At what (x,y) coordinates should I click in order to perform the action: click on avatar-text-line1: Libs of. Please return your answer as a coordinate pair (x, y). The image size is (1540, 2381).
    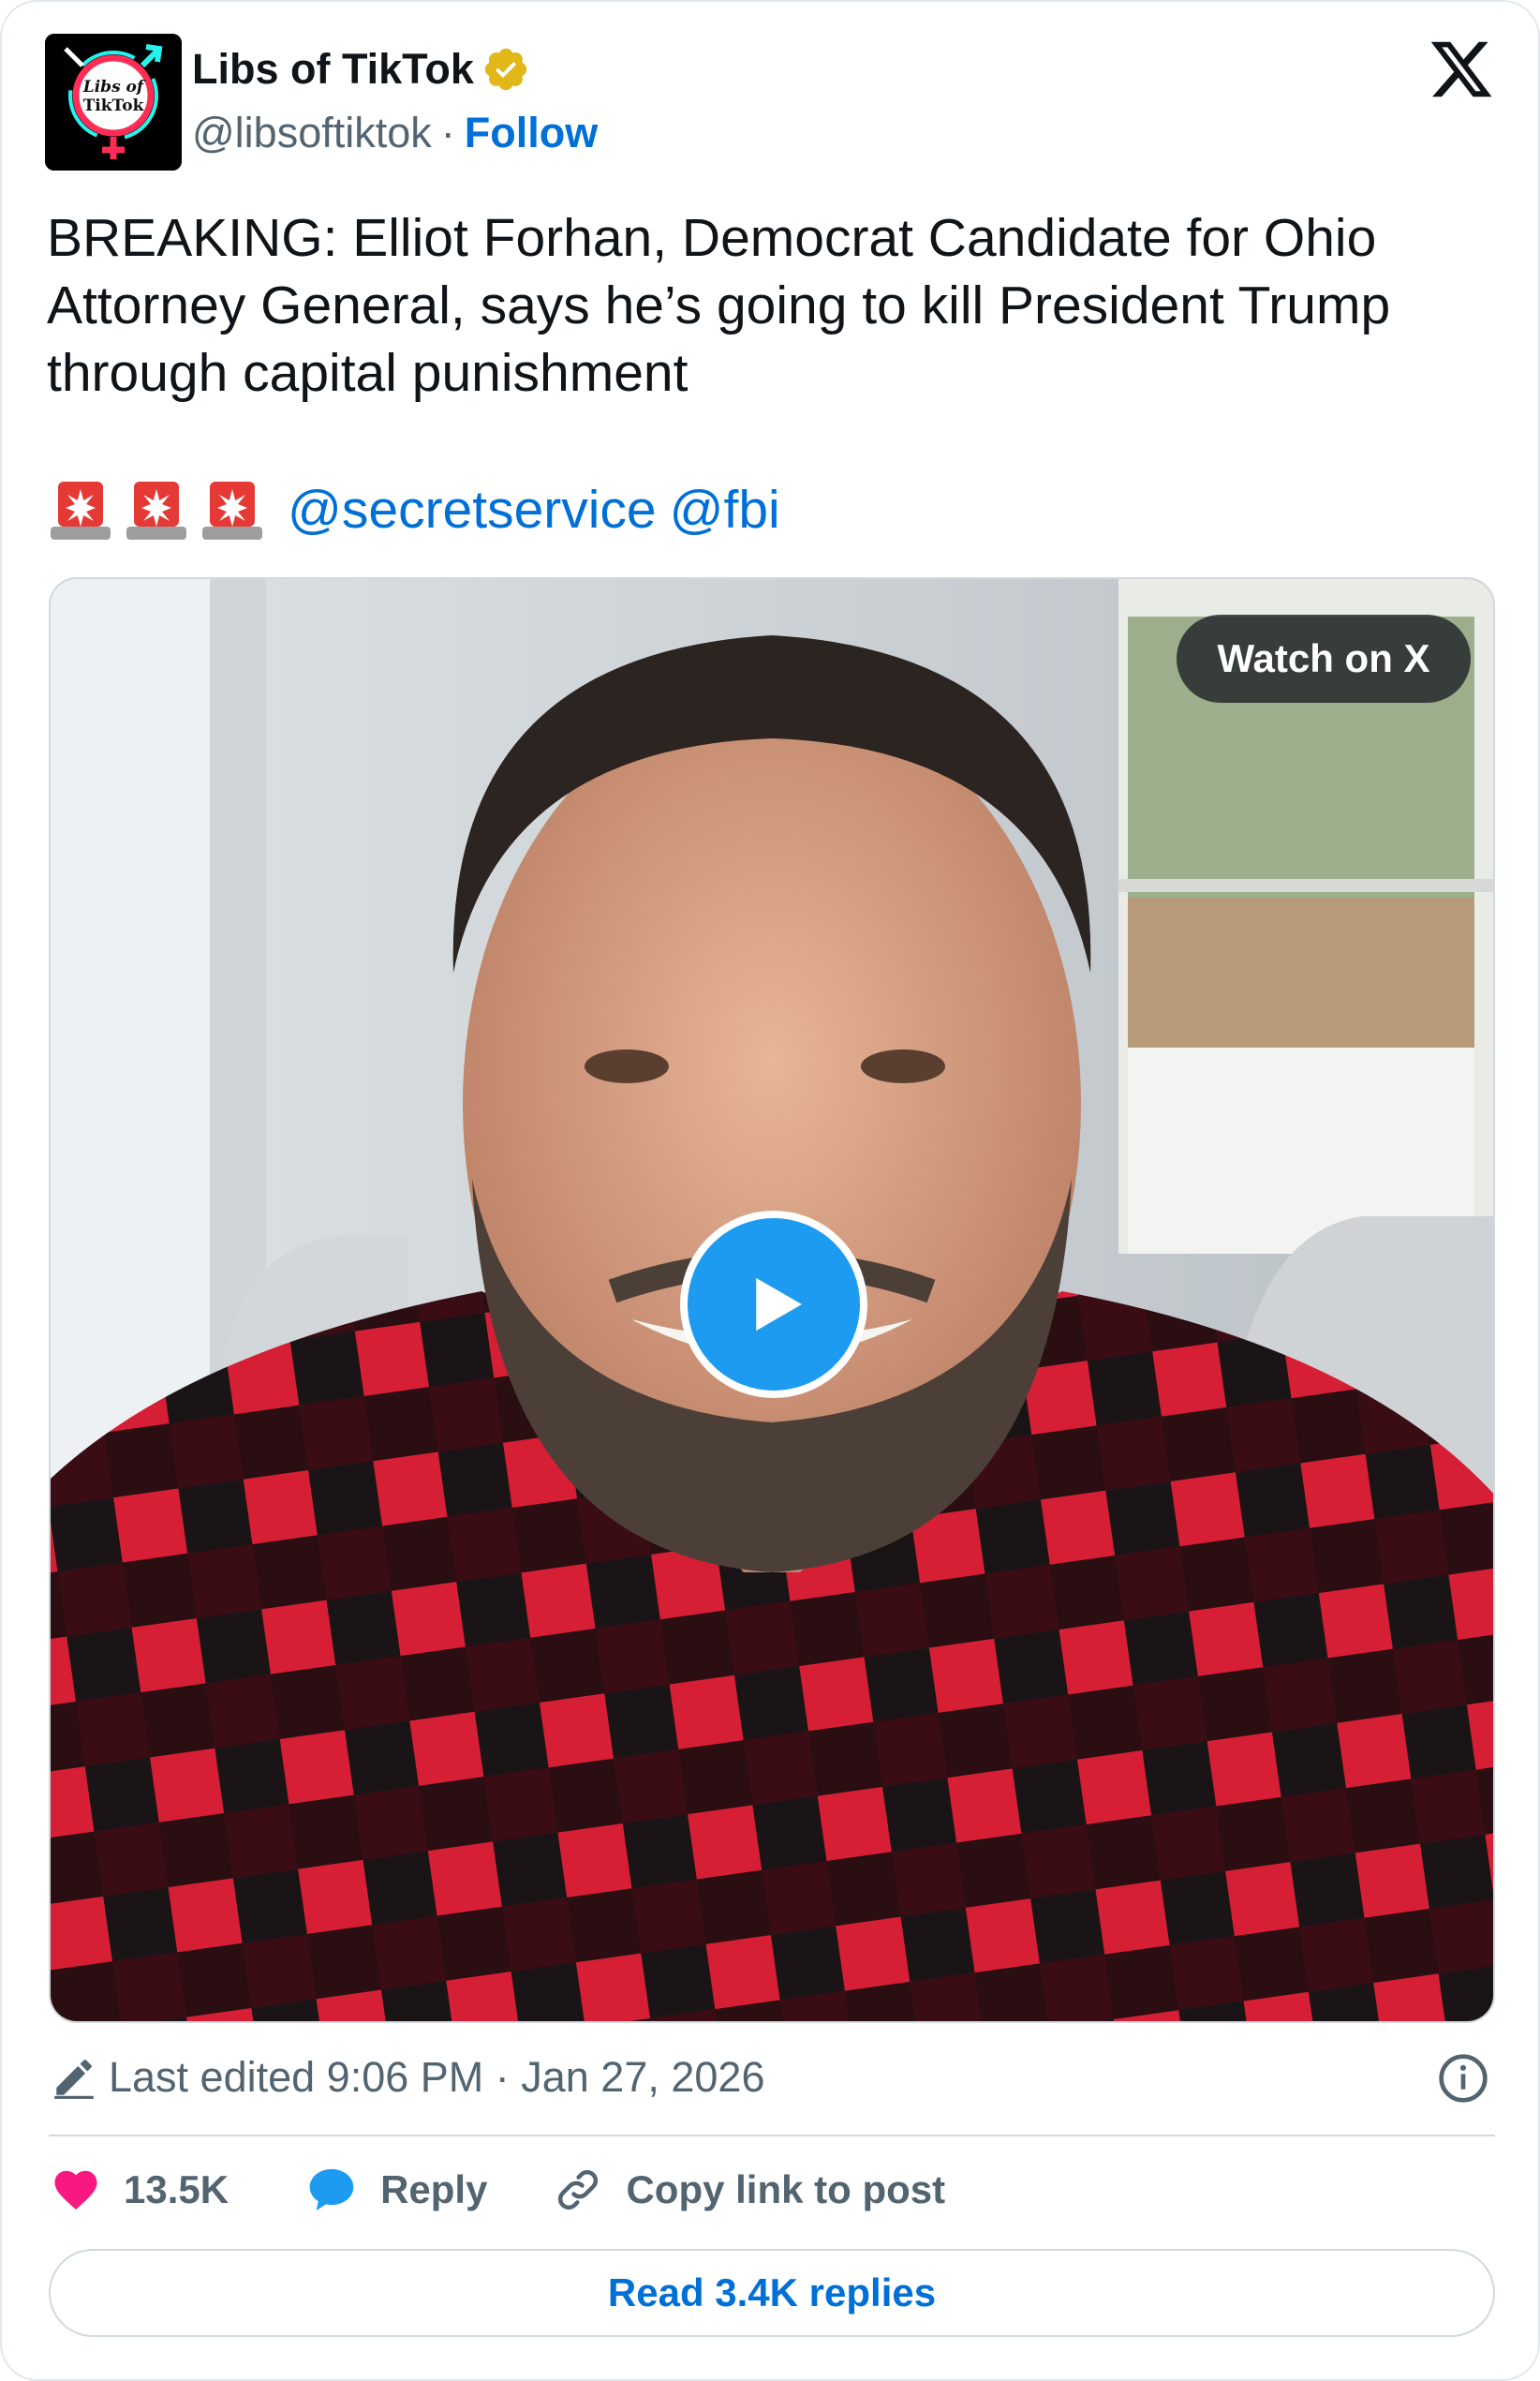
    Looking at the image, I should click on (114, 87).